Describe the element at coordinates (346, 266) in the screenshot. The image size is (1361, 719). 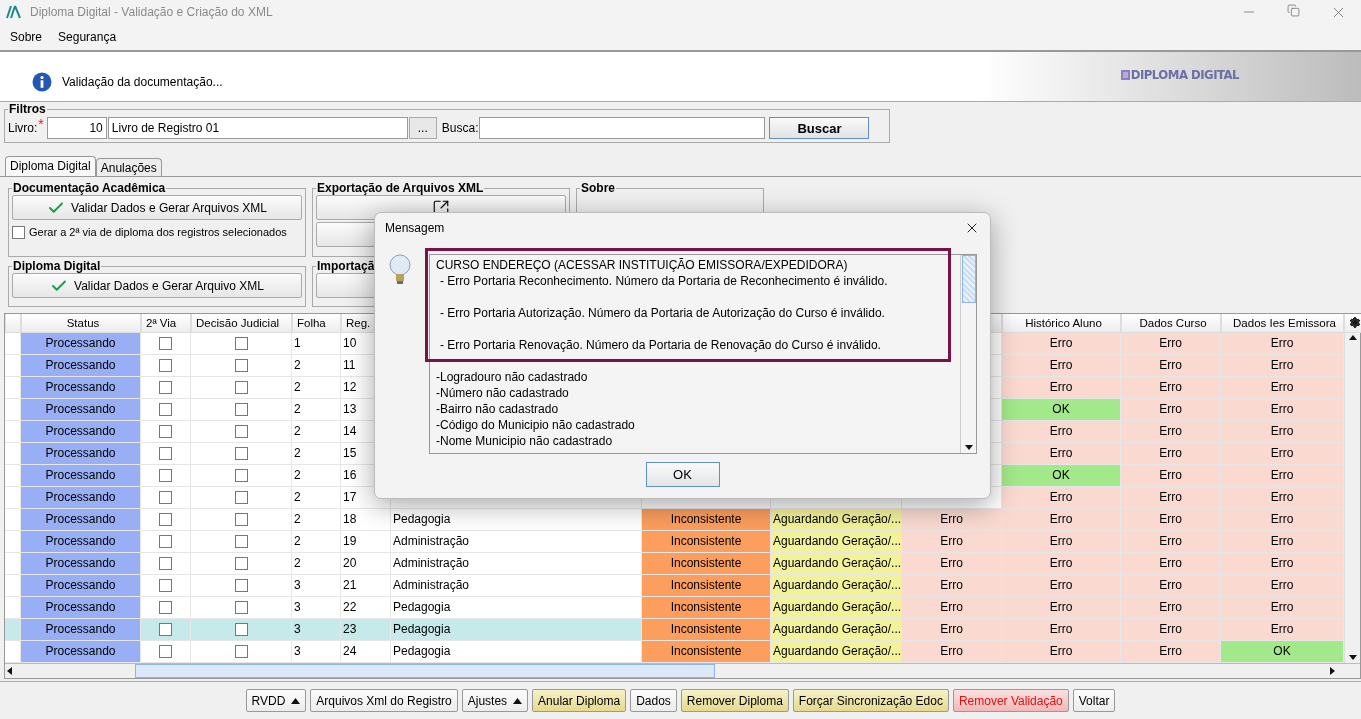
I see `group-title: Importaçã` at that location.